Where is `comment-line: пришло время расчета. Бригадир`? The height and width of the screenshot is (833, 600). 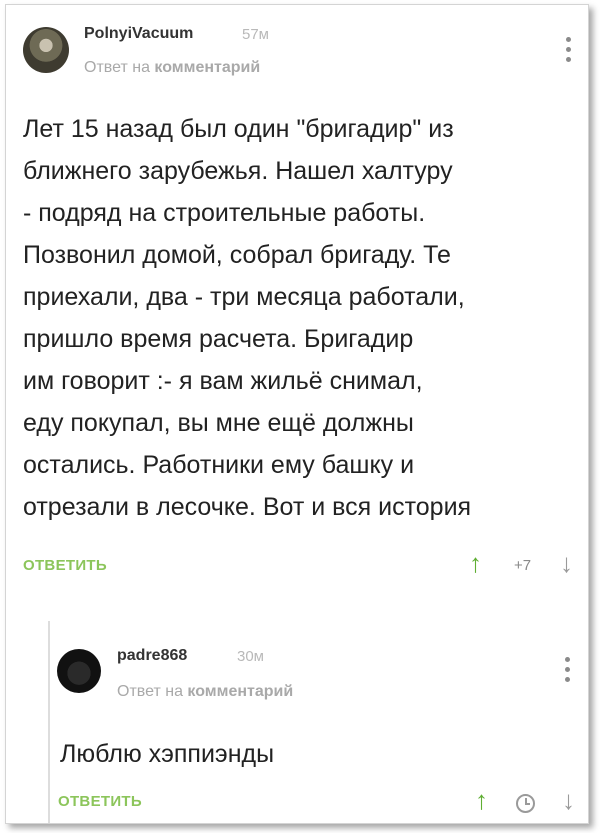 comment-line: пришло время расчета. Бригадир is located at coordinates (218, 339).